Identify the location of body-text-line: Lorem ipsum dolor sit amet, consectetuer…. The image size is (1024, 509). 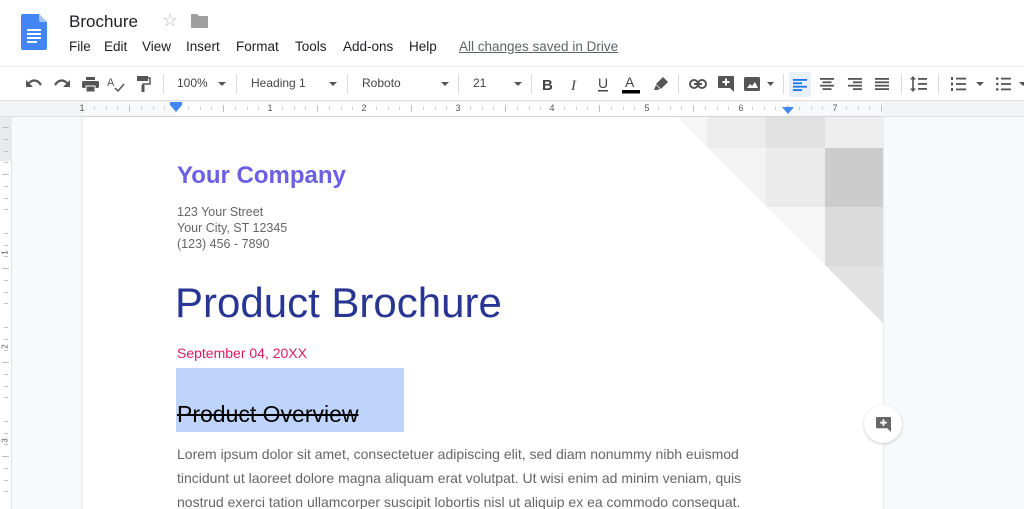
(458, 454).